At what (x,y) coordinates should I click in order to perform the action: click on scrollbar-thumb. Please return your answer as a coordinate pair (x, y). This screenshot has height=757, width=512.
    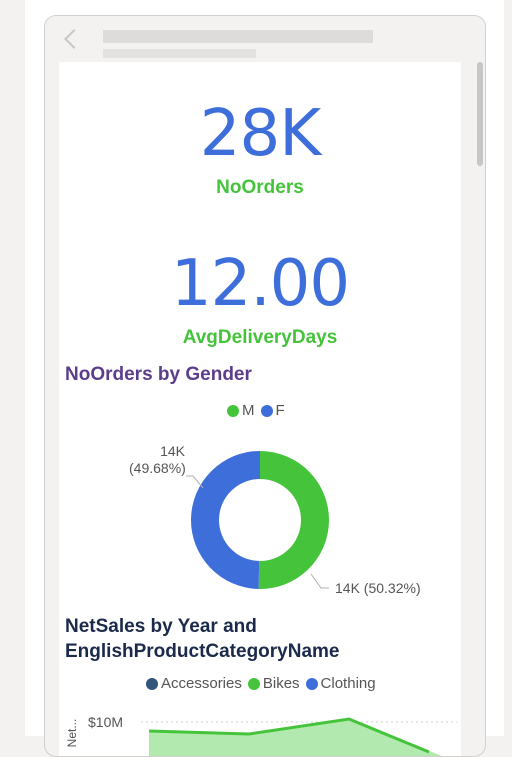
    Looking at the image, I should click on (480, 114).